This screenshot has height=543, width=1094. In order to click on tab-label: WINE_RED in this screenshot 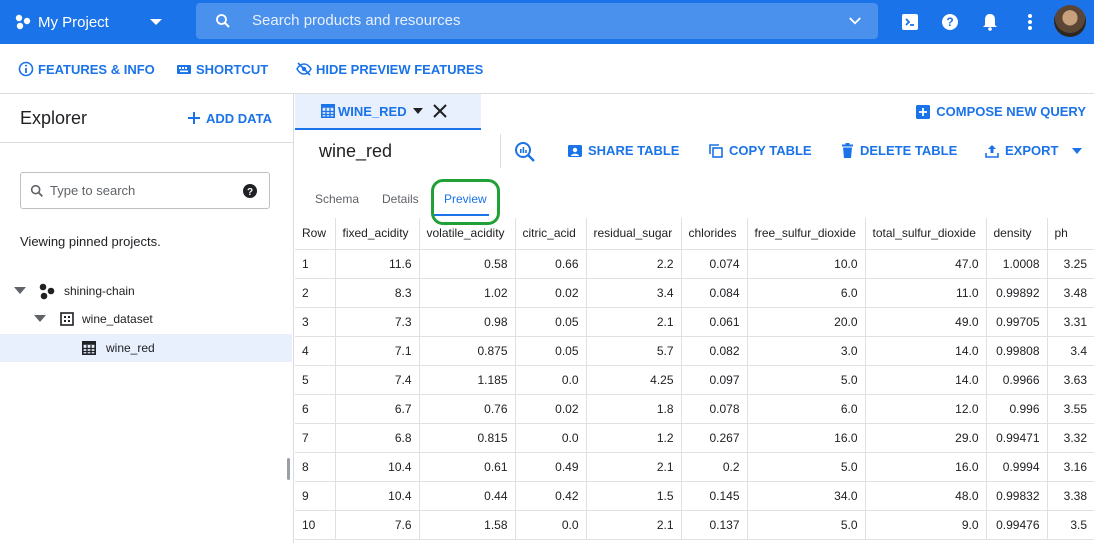, I will do `click(372, 111)`.